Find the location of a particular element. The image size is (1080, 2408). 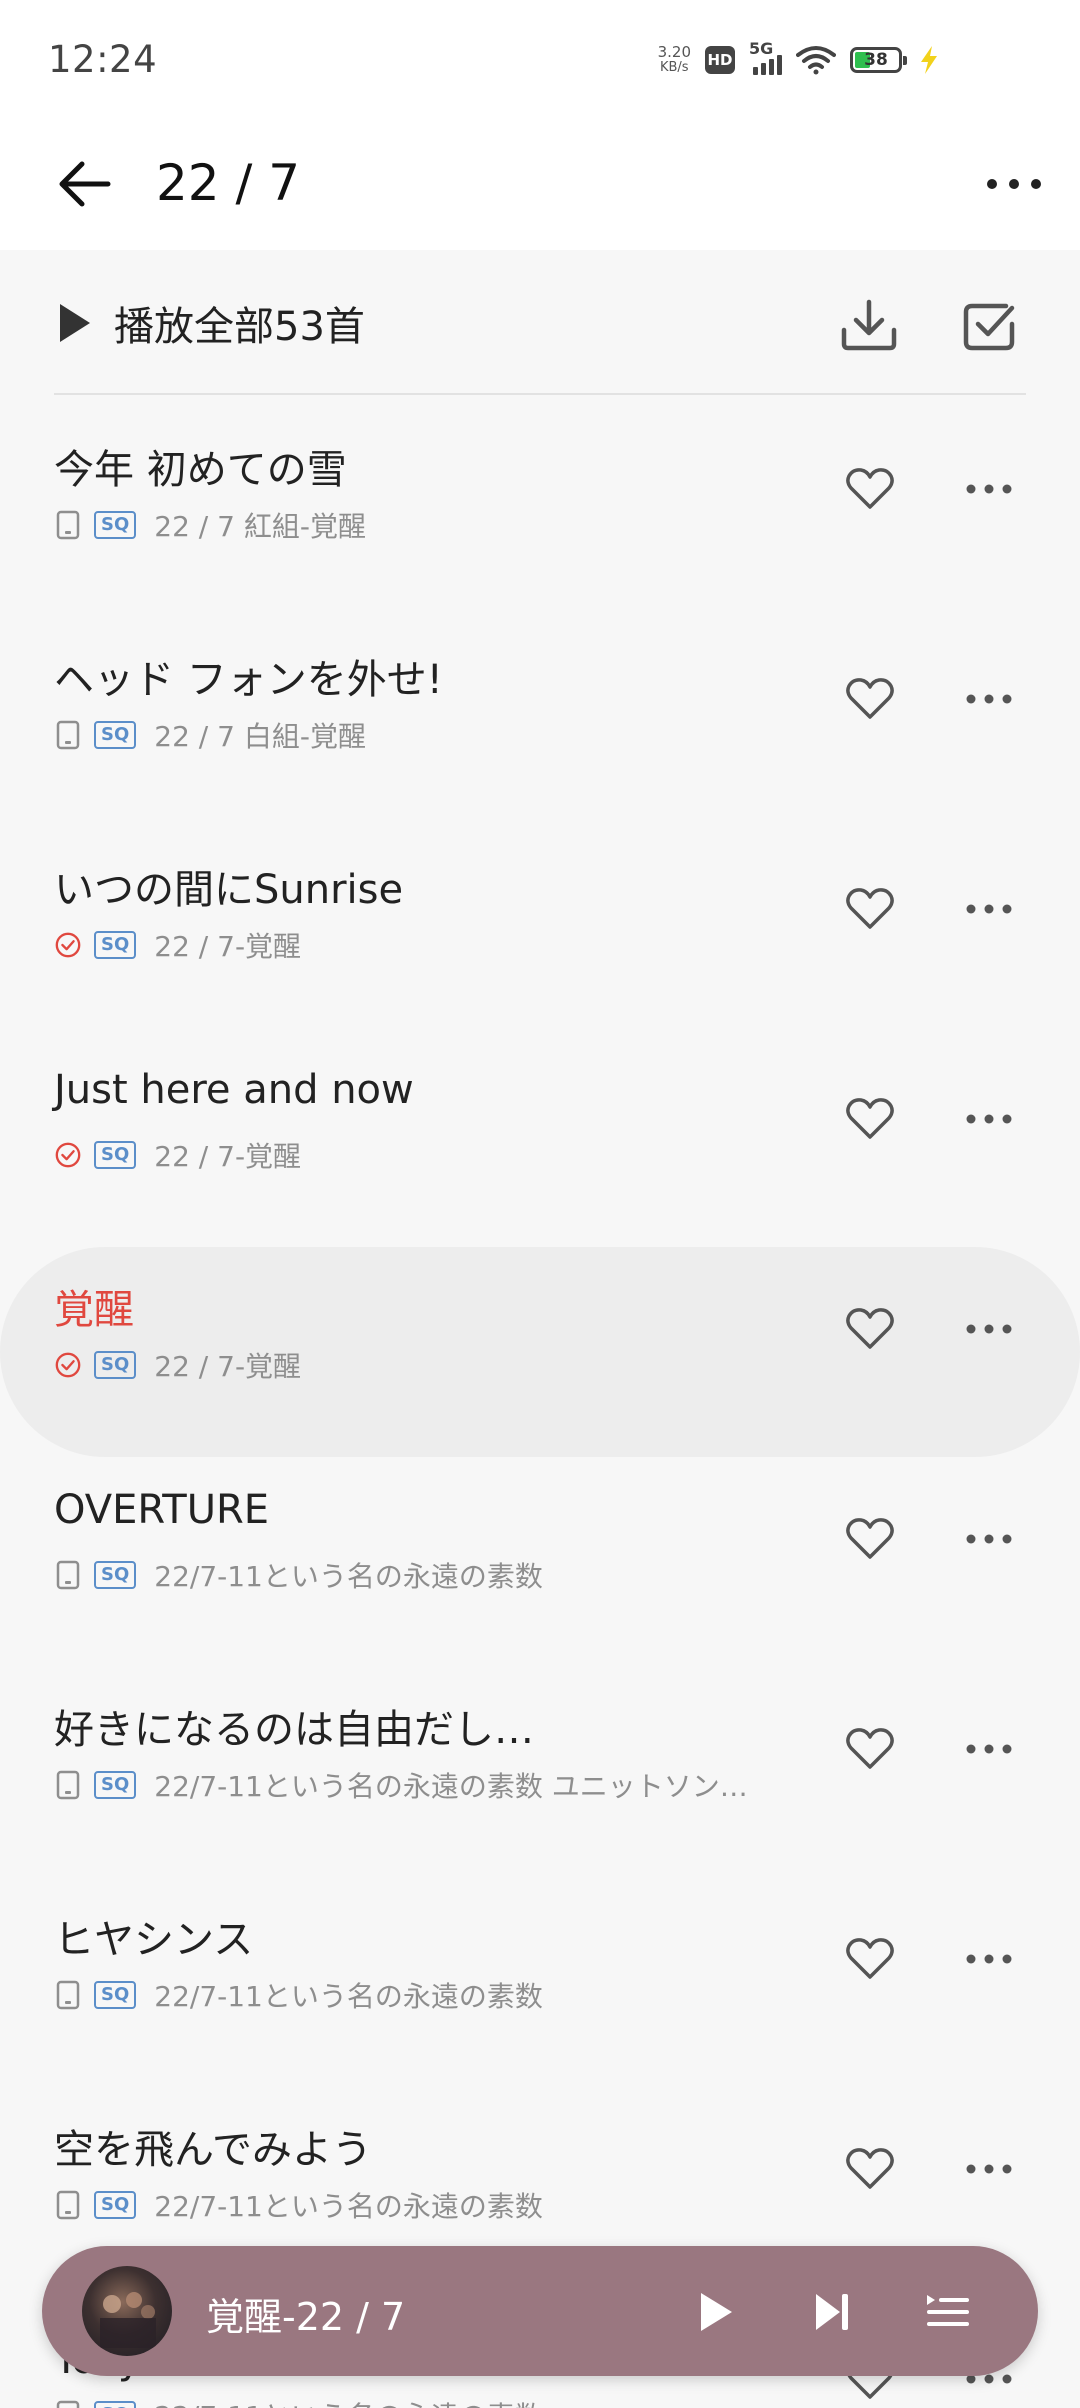

play-all-bar: 播放全部53首 is located at coordinates (540, 322).